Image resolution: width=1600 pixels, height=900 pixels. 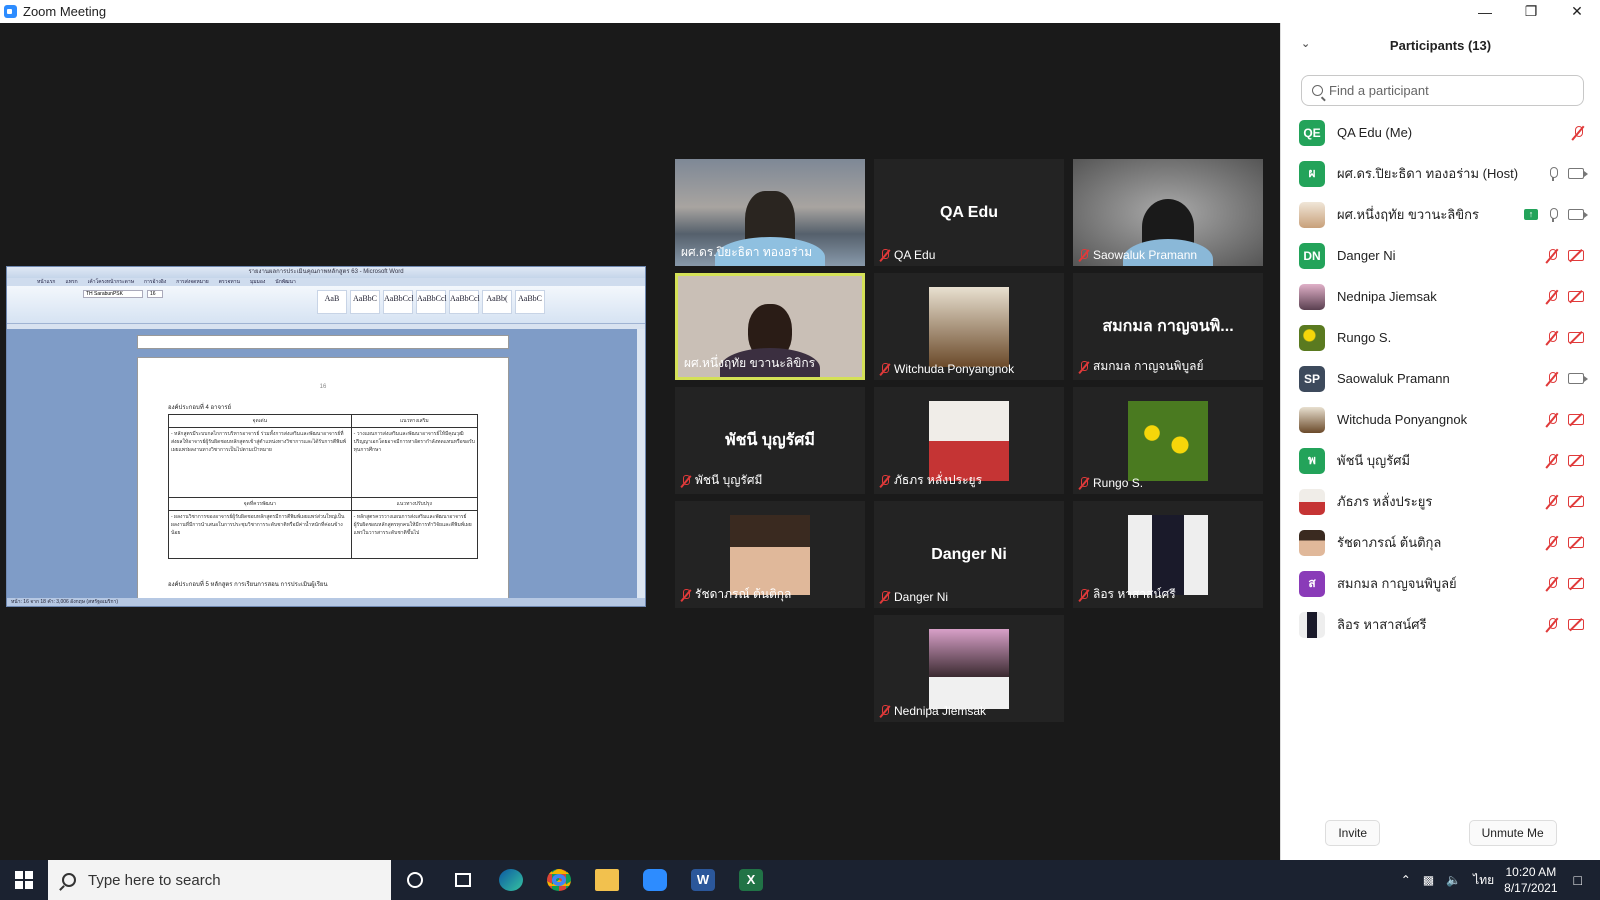 I want to click on notification-icon: □, so click(x=1578, y=880).